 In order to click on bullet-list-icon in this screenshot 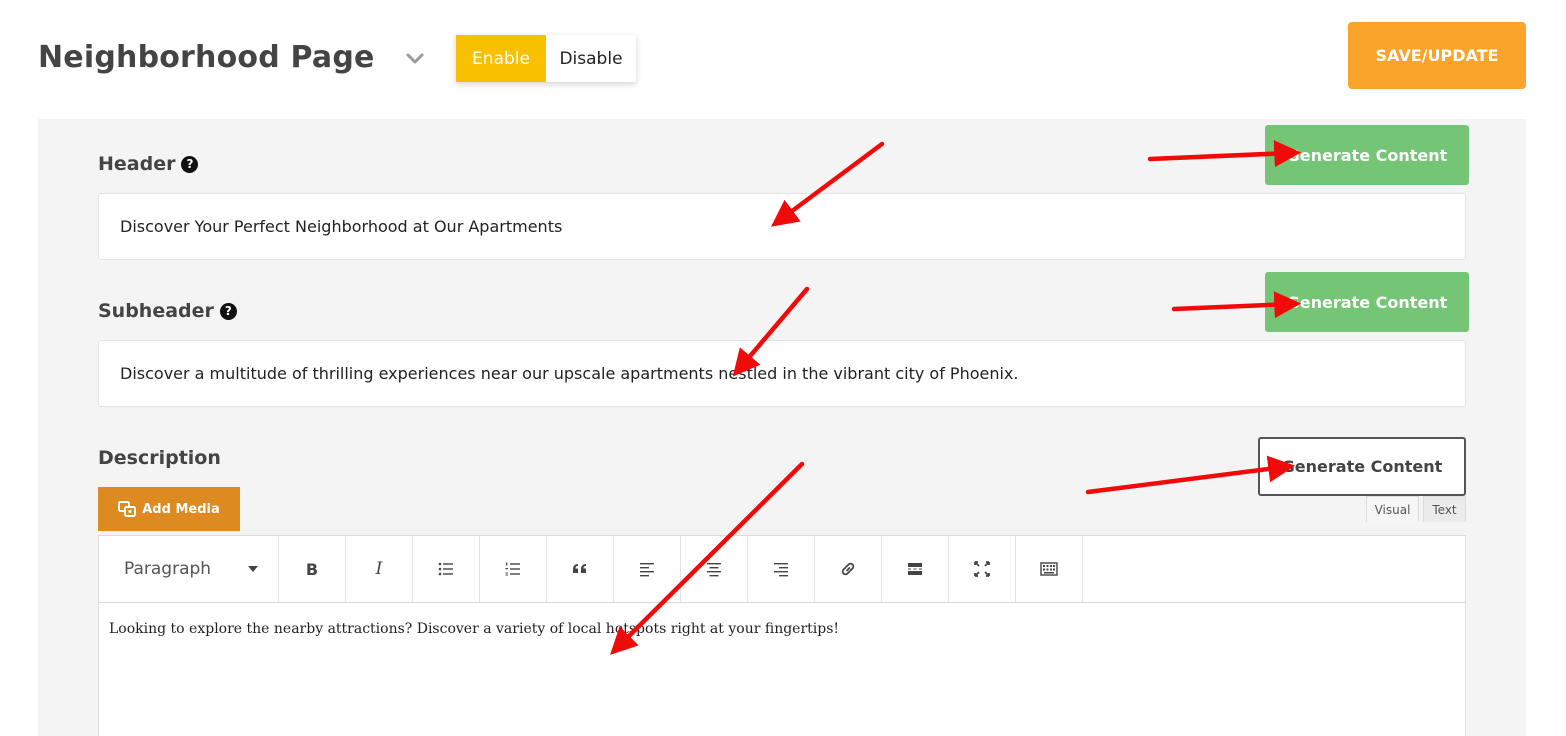, I will do `click(445, 569)`.